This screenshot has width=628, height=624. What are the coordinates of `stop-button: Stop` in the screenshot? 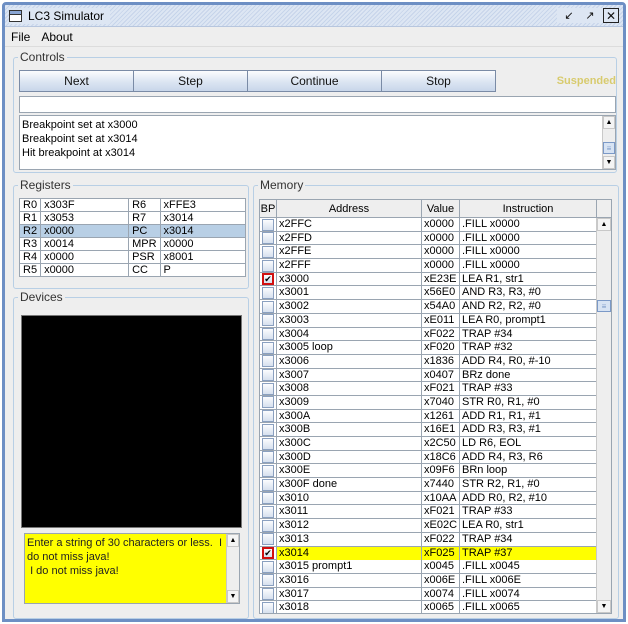 It's located at (439, 81).